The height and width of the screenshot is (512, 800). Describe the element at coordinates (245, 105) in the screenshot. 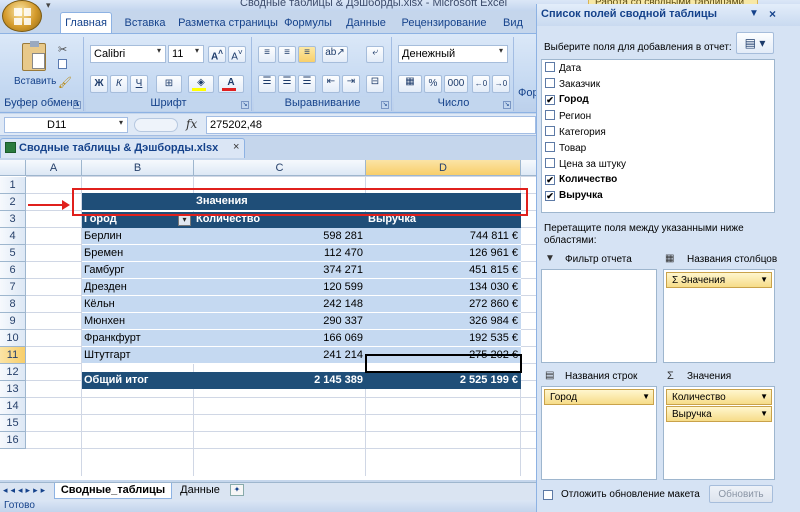

I see `font-dialog-icon: ↘` at that location.